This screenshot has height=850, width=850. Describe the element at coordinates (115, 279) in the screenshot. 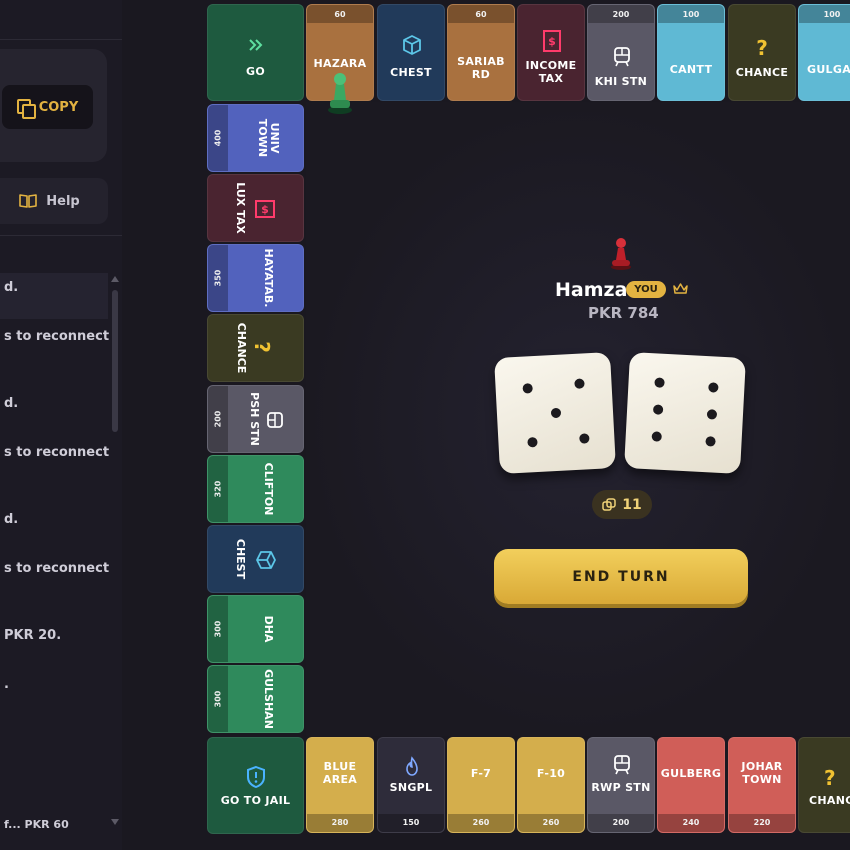

I see `scroll-up-arrow` at that location.